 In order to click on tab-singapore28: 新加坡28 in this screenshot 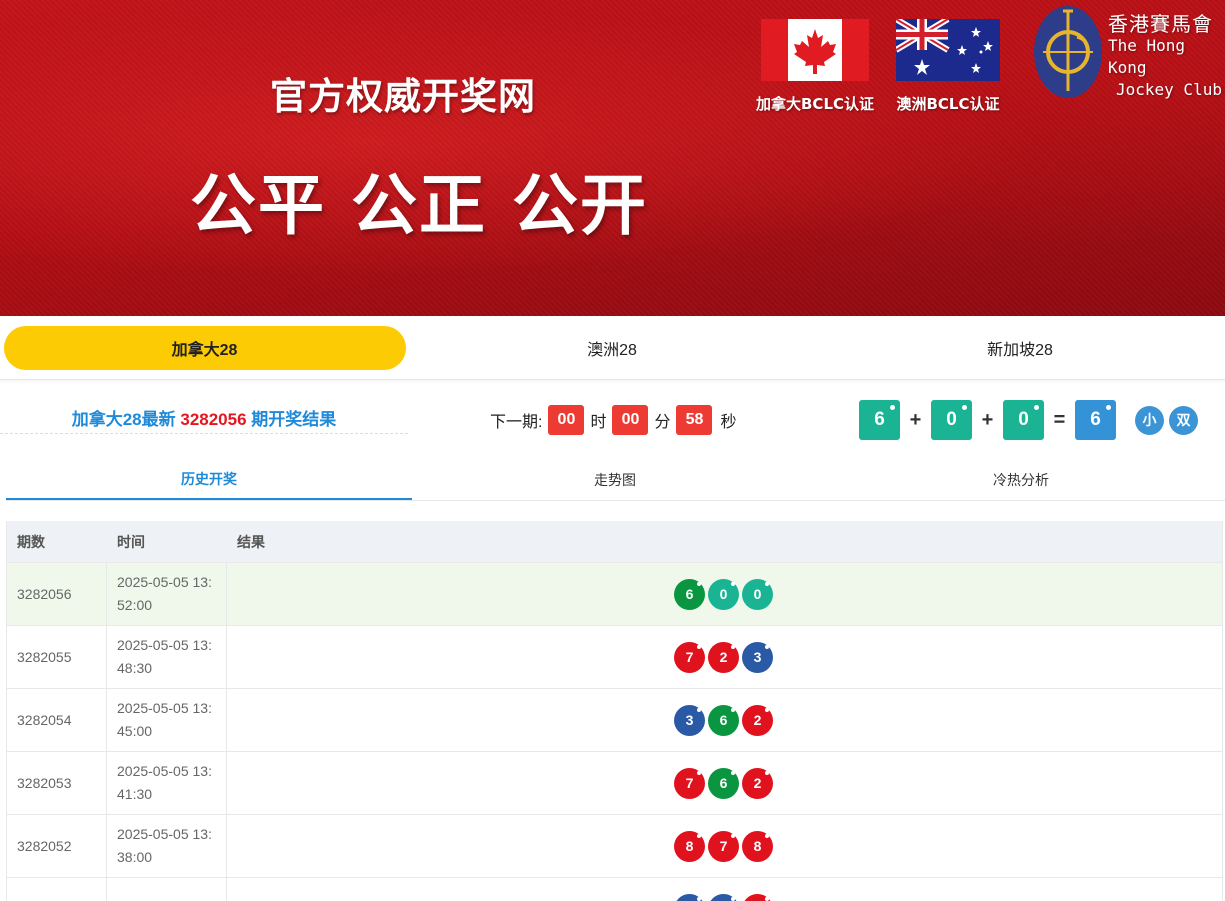, I will do `click(1020, 347)`.